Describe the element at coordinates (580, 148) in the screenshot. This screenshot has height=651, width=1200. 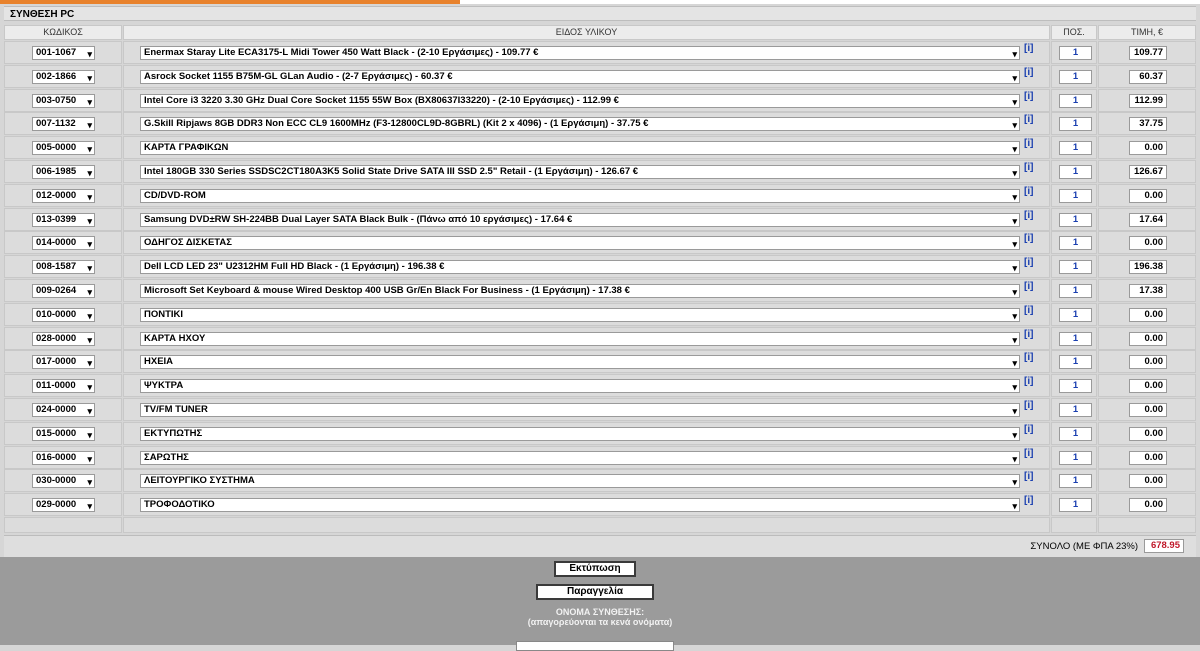
I see `component-select: ΚΑΡΤΑ ΓΡΑΦΙΚΩΝ ▾` at that location.